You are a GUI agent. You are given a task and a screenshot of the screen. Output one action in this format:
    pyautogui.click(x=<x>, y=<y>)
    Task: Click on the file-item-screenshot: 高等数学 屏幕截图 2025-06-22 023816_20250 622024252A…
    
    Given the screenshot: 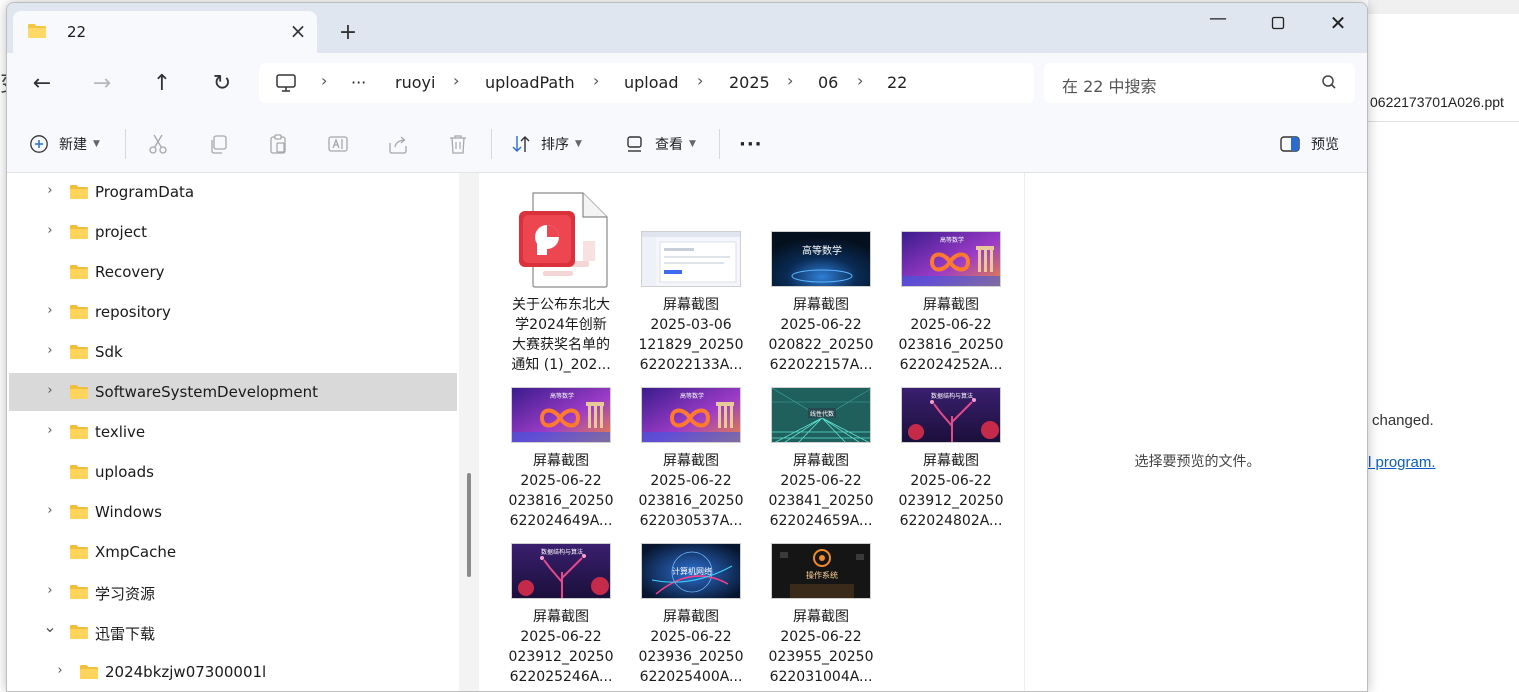 What is the action you would take?
    pyautogui.click(x=951, y=280)
    